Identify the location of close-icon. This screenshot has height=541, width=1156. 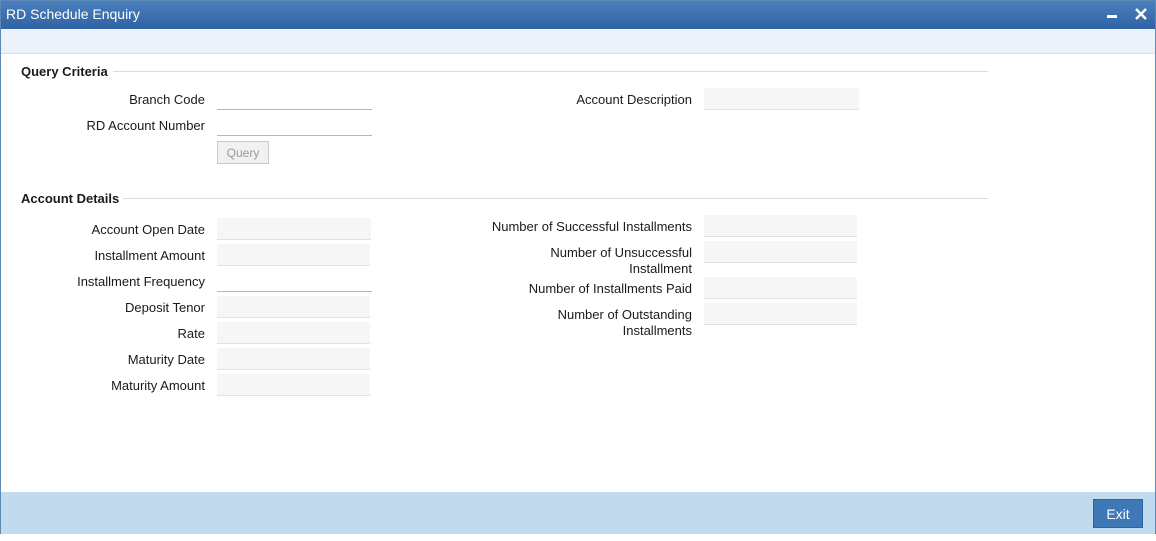
(1141, 14).